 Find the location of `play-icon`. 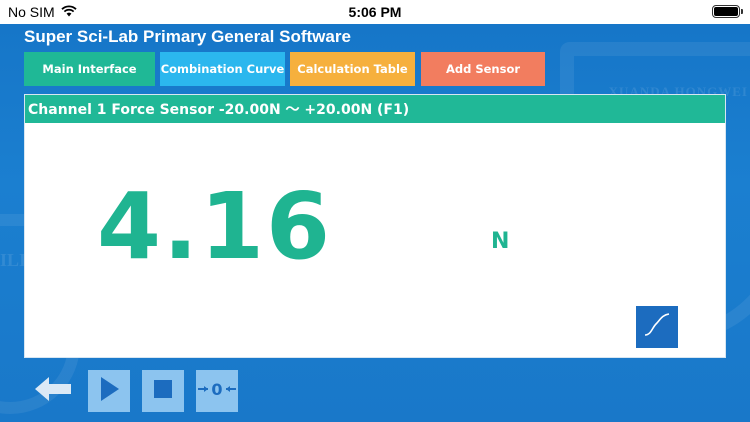

play-icon is located at coordinates (109, 391).